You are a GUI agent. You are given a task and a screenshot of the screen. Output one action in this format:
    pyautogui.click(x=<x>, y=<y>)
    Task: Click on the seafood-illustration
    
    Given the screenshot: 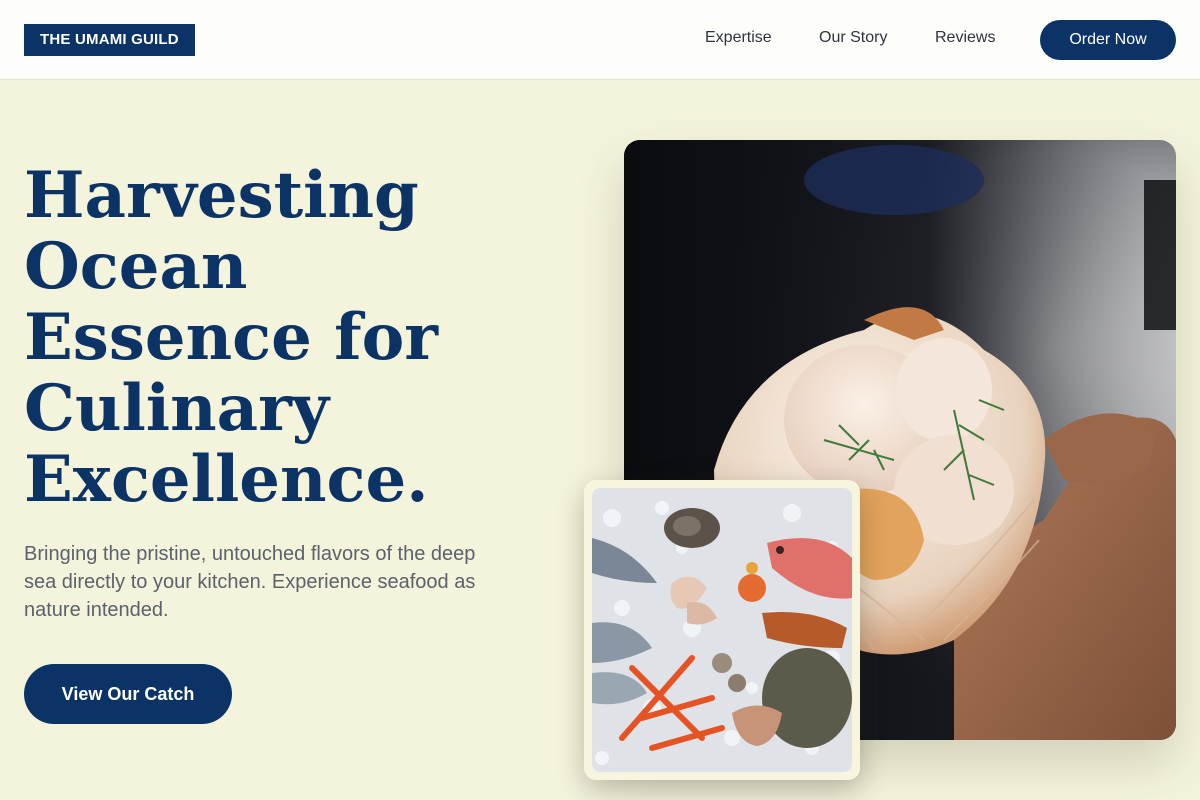 What is the action you would take?
    pyautogui.click(x=722, y=630)
    